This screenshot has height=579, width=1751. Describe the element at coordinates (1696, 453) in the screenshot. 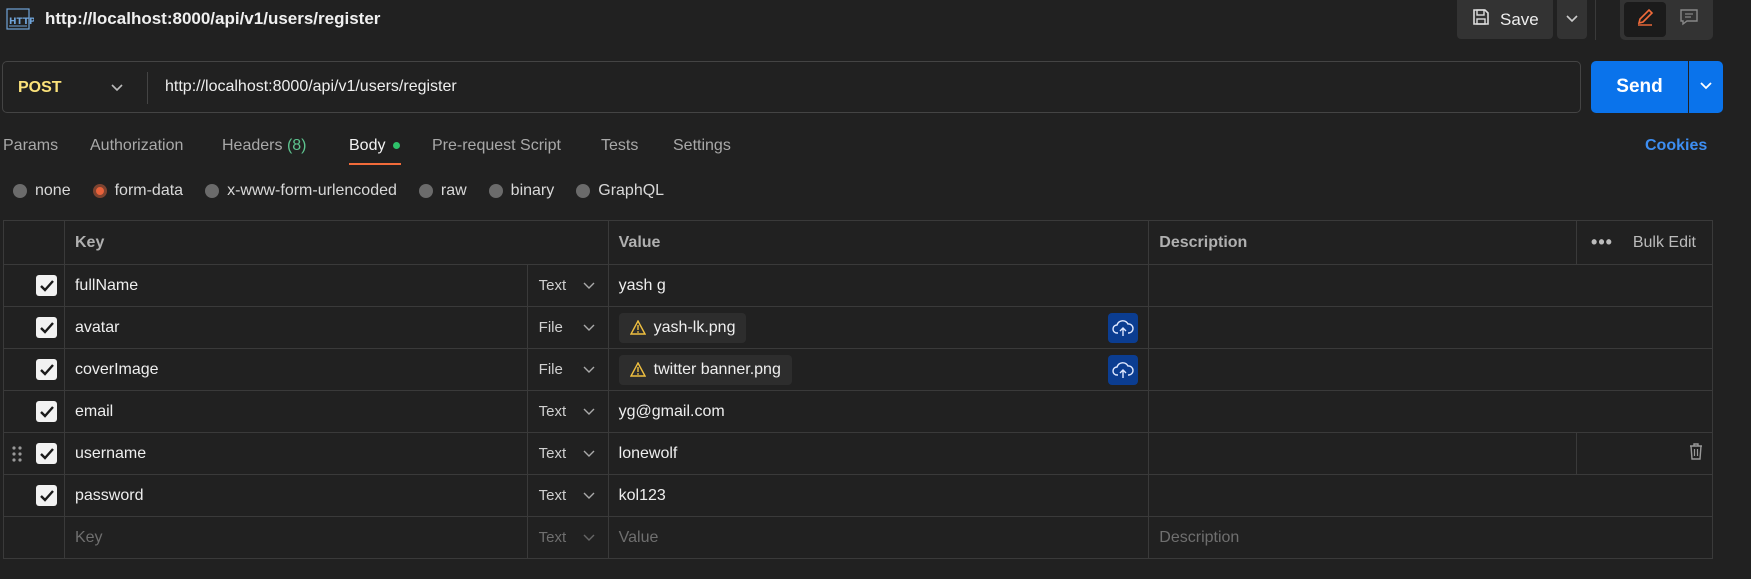

I see `trash-icon` at that location.